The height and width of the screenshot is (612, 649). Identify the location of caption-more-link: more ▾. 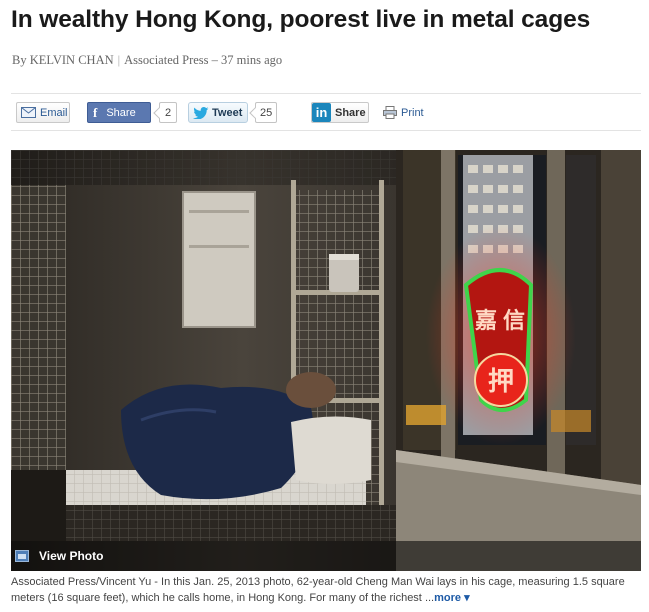
(452, 598).